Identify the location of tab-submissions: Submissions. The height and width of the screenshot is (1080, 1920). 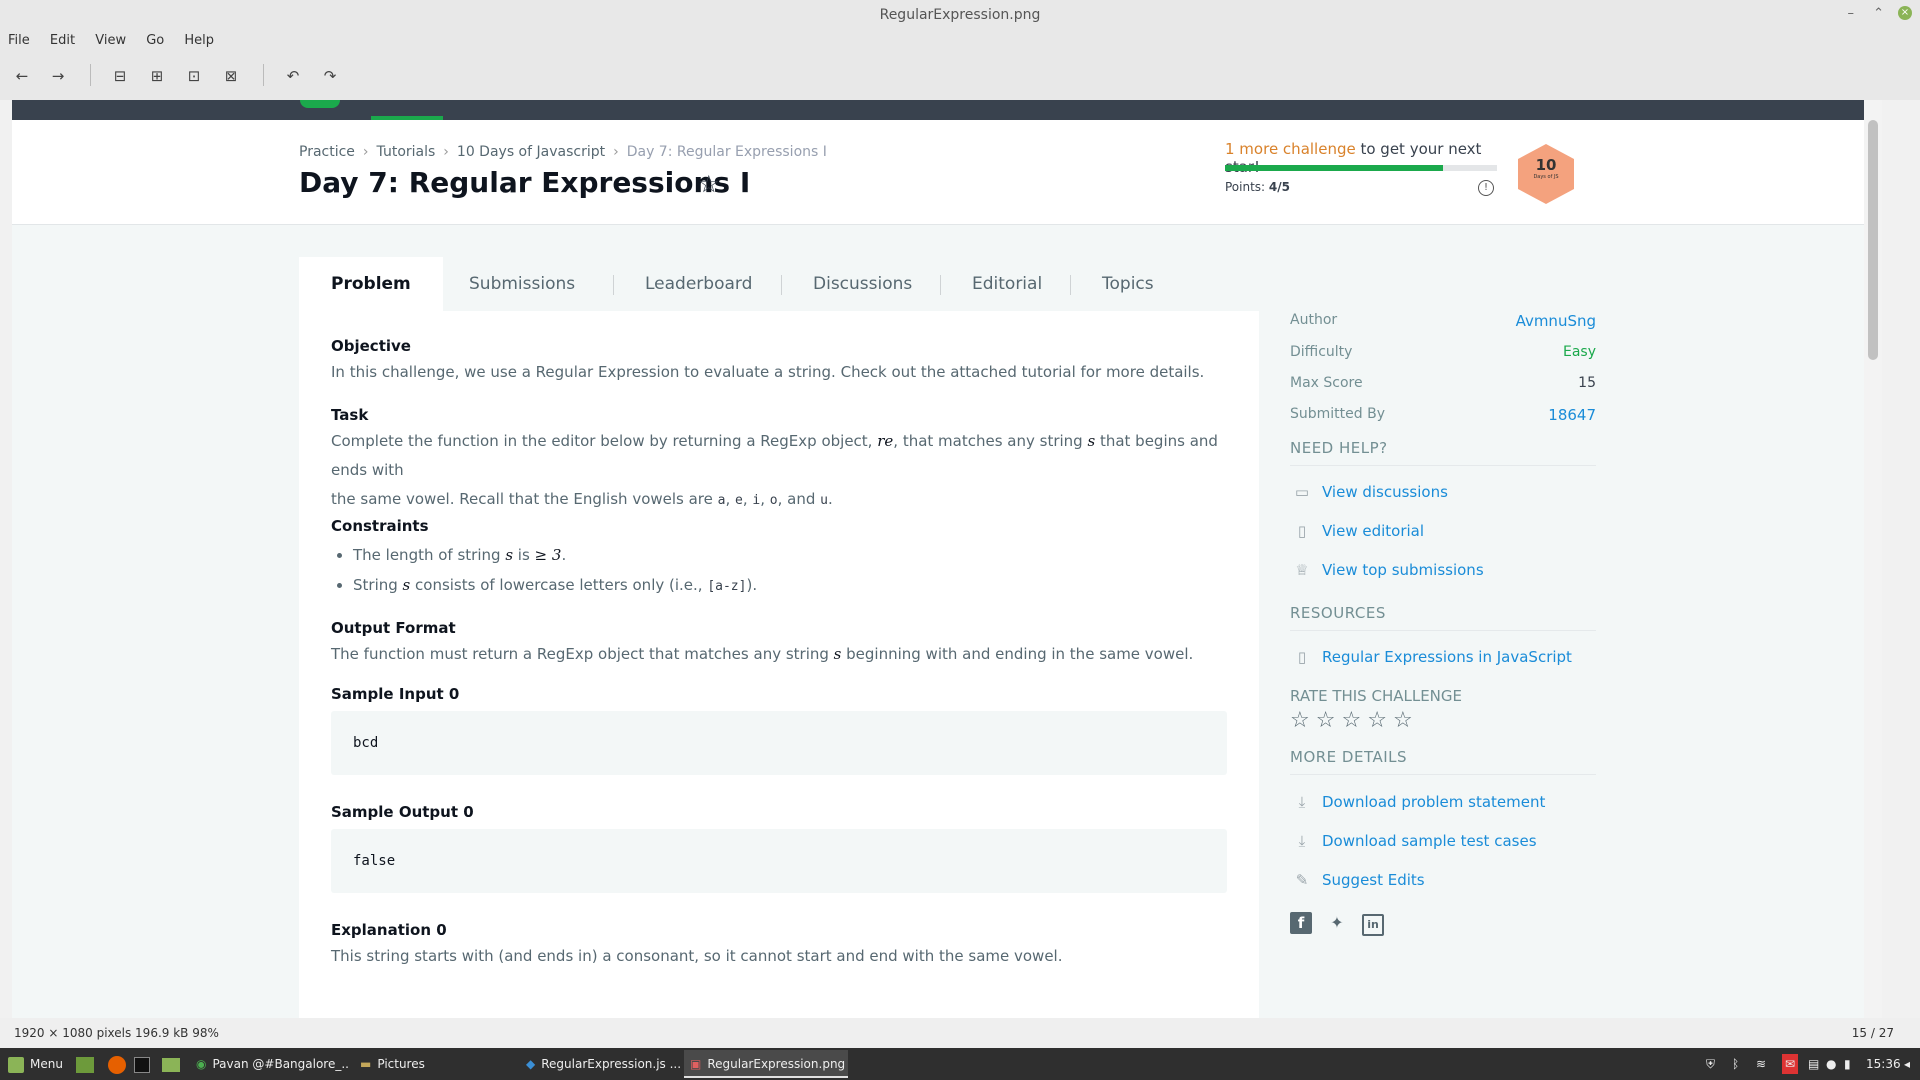
(522, 284).